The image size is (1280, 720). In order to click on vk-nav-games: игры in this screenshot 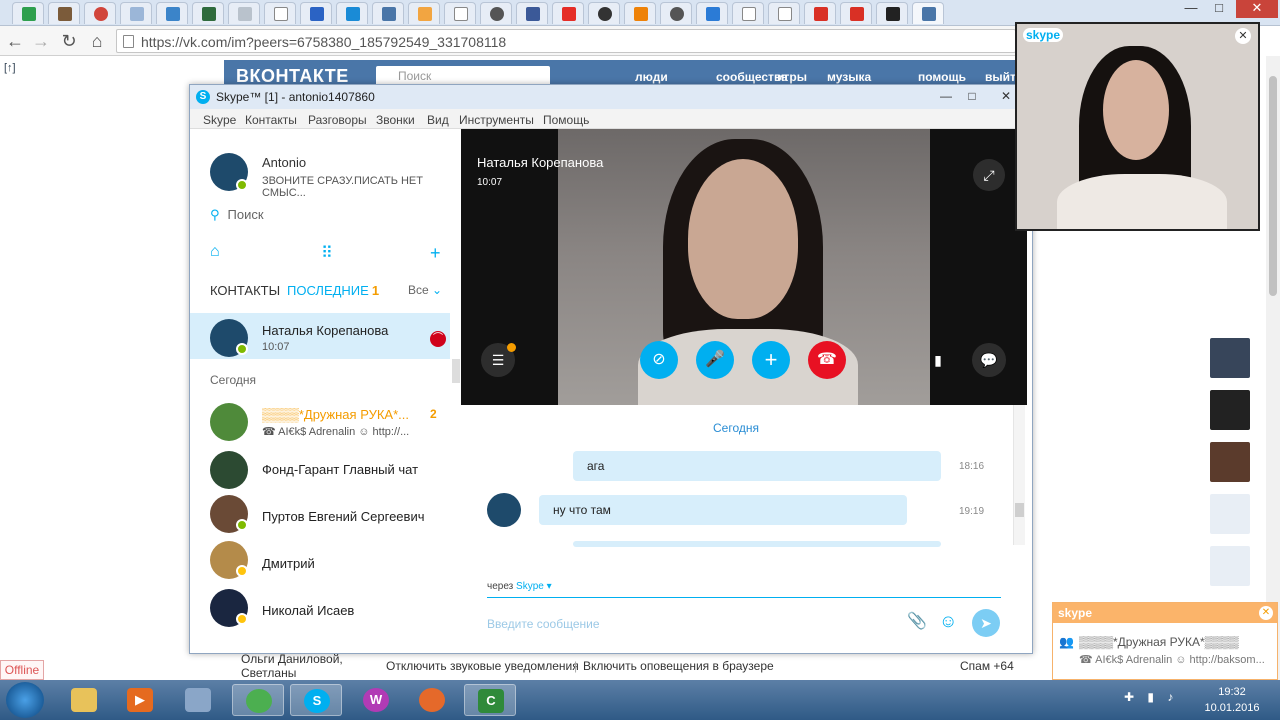, I will do `click(792, 77)`.